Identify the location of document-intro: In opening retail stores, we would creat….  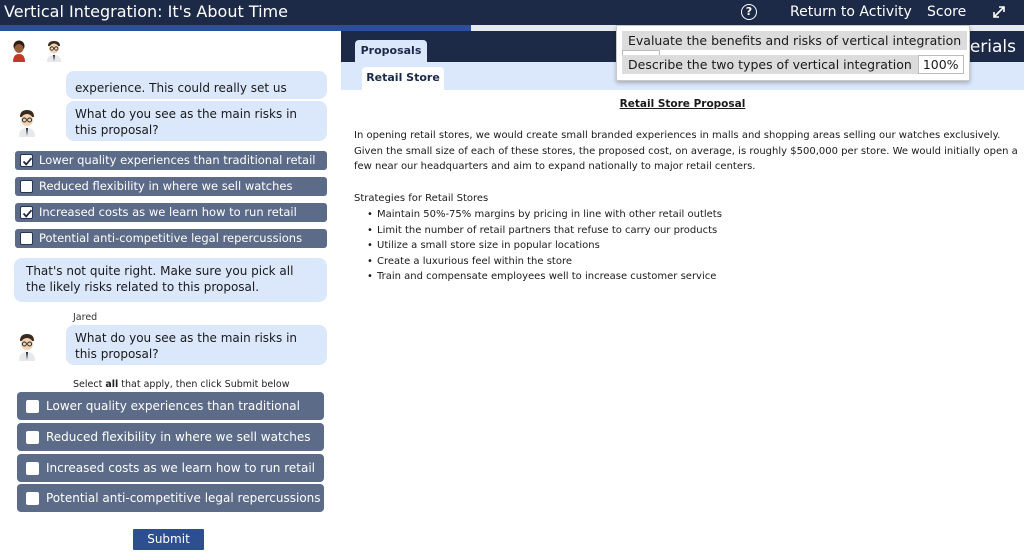
(686, 151).